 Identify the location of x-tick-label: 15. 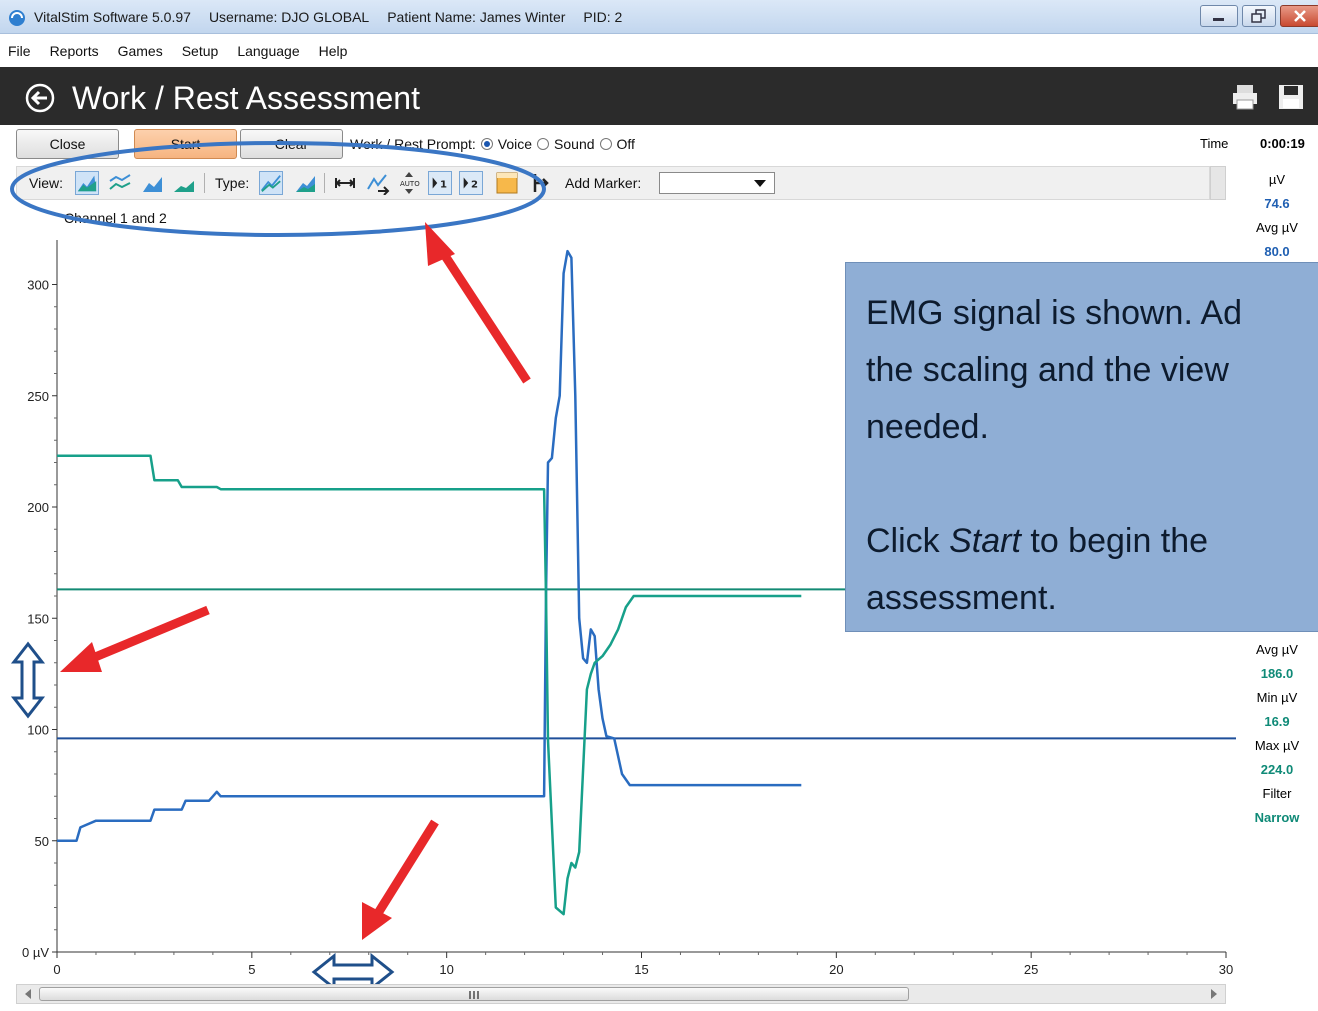
(641, 969).